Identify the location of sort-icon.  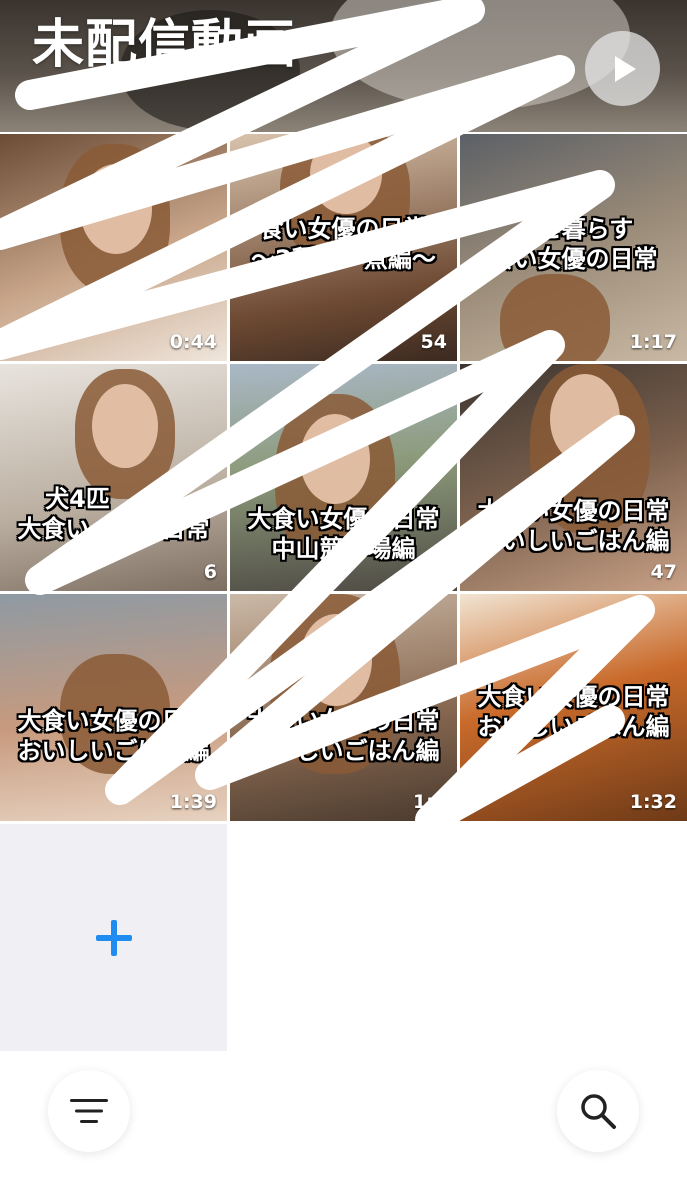
(89, 1111).